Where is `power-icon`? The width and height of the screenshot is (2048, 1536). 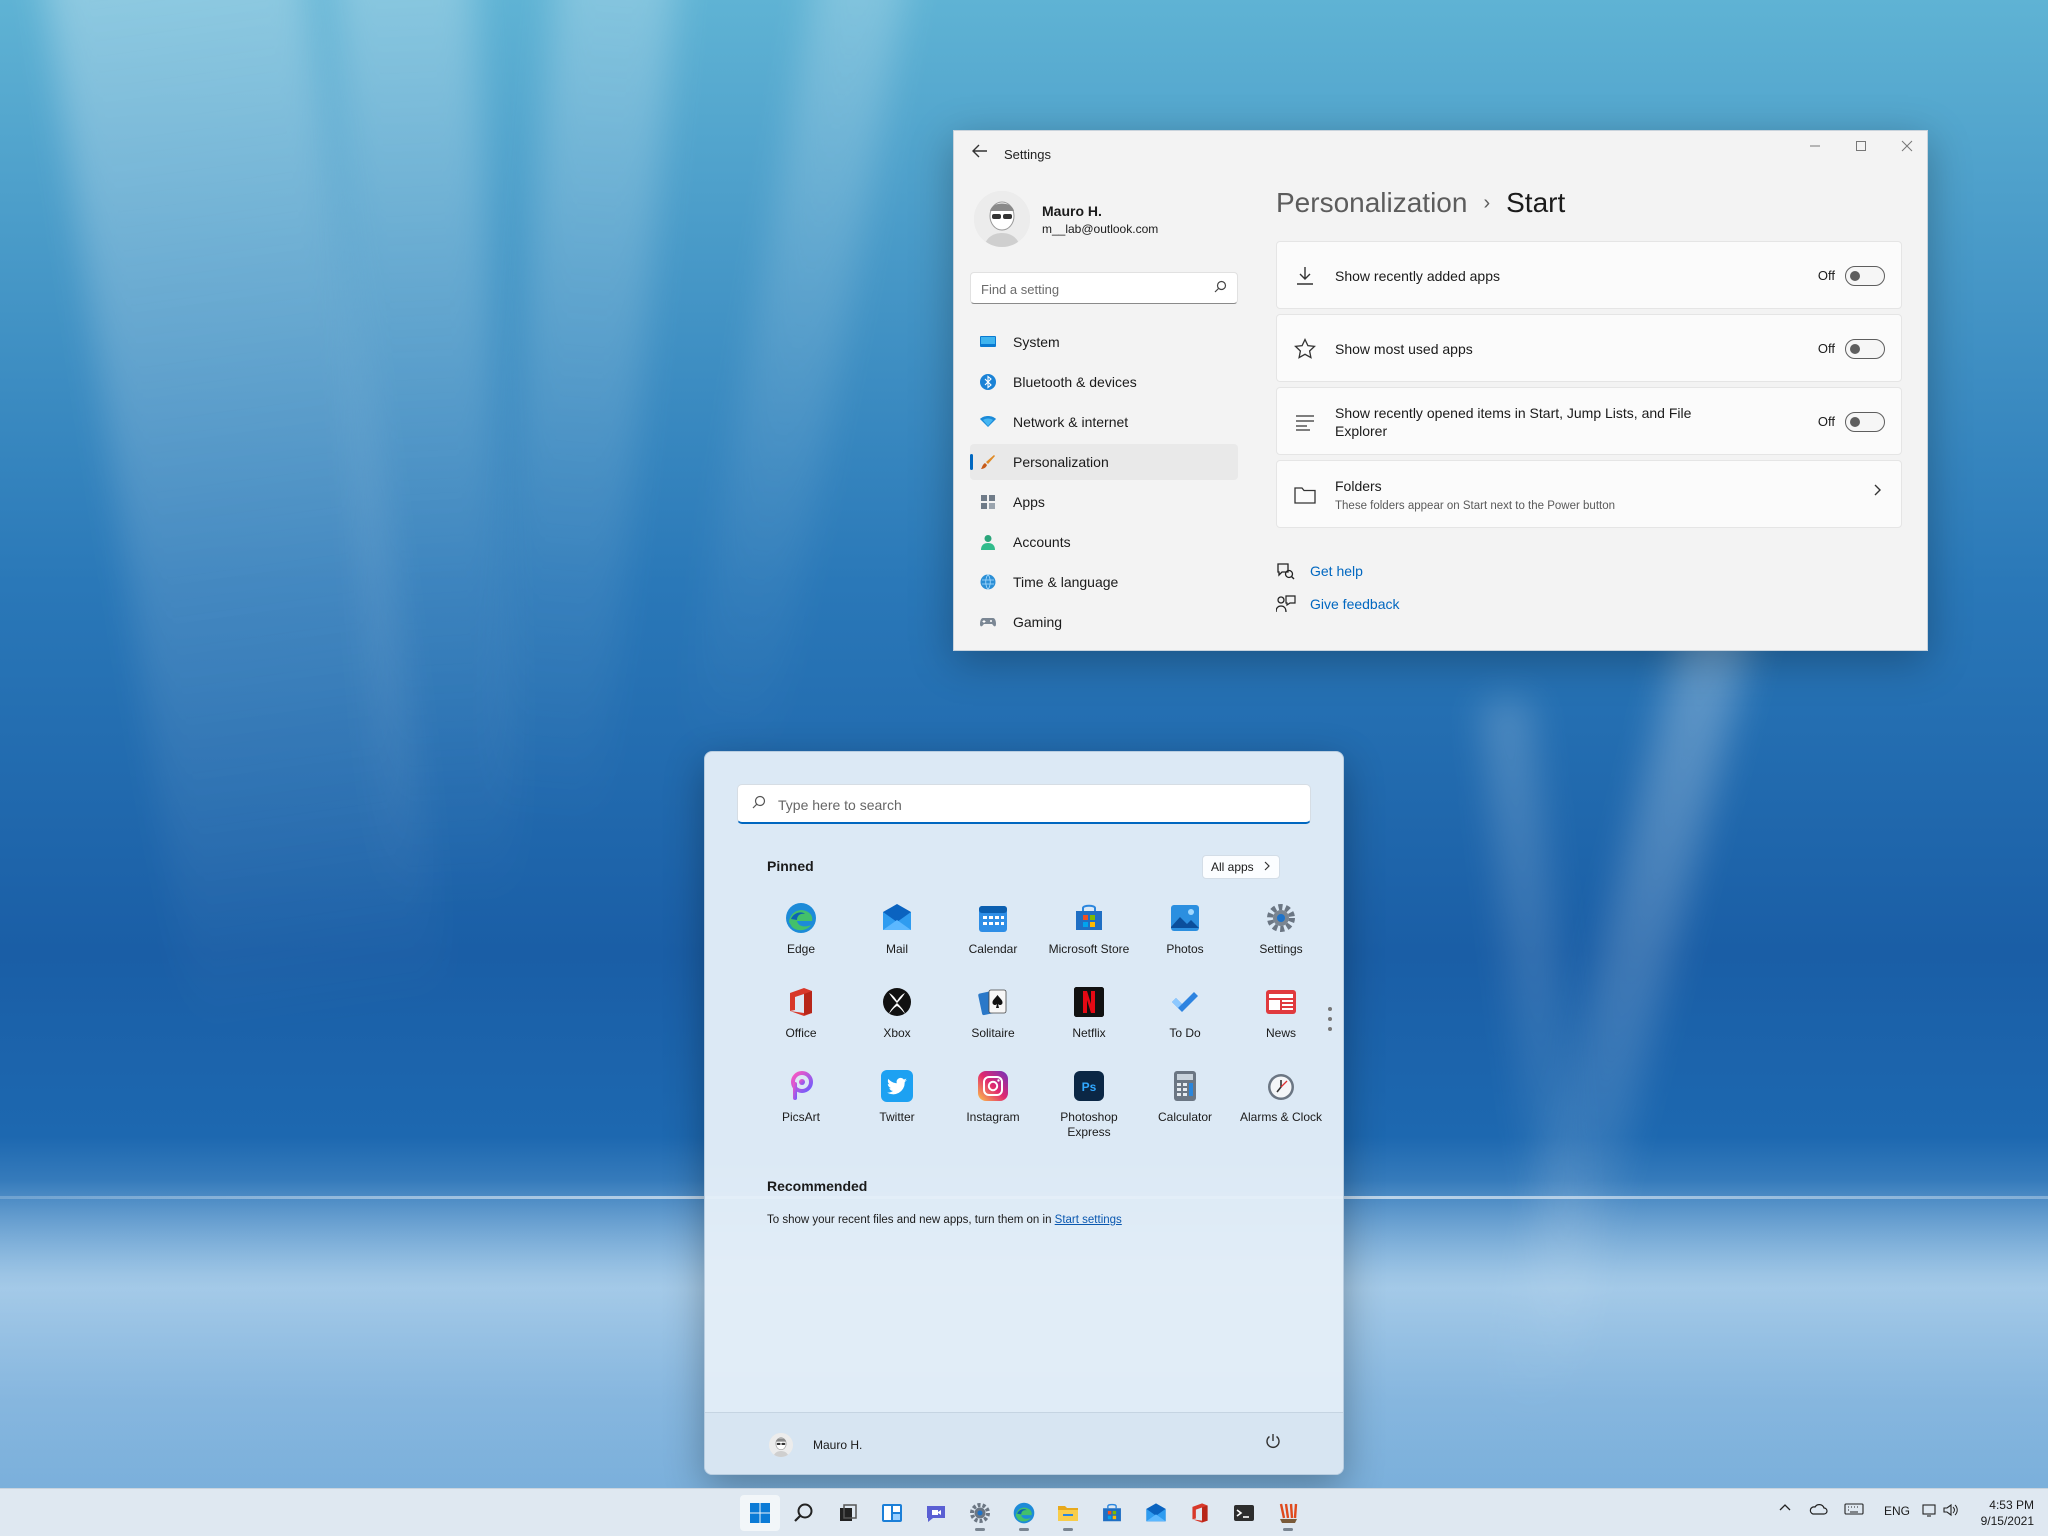 power-icon is located at coordinates (1273, 1441).